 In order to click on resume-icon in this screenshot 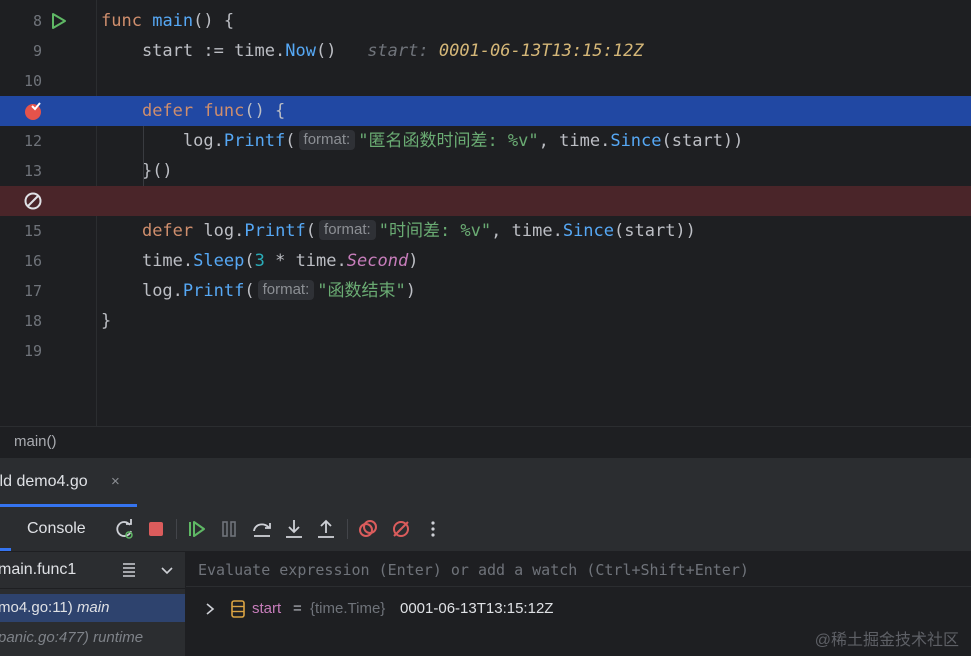, I will do `click(197, 529)`.